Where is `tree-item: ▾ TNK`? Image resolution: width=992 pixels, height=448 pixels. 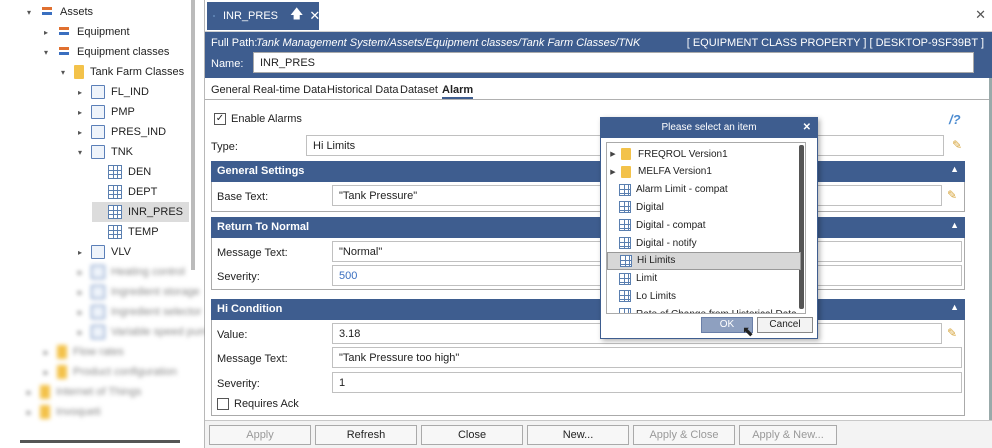
tree-item: ▾ TNK is located at coordinates (104, 152).